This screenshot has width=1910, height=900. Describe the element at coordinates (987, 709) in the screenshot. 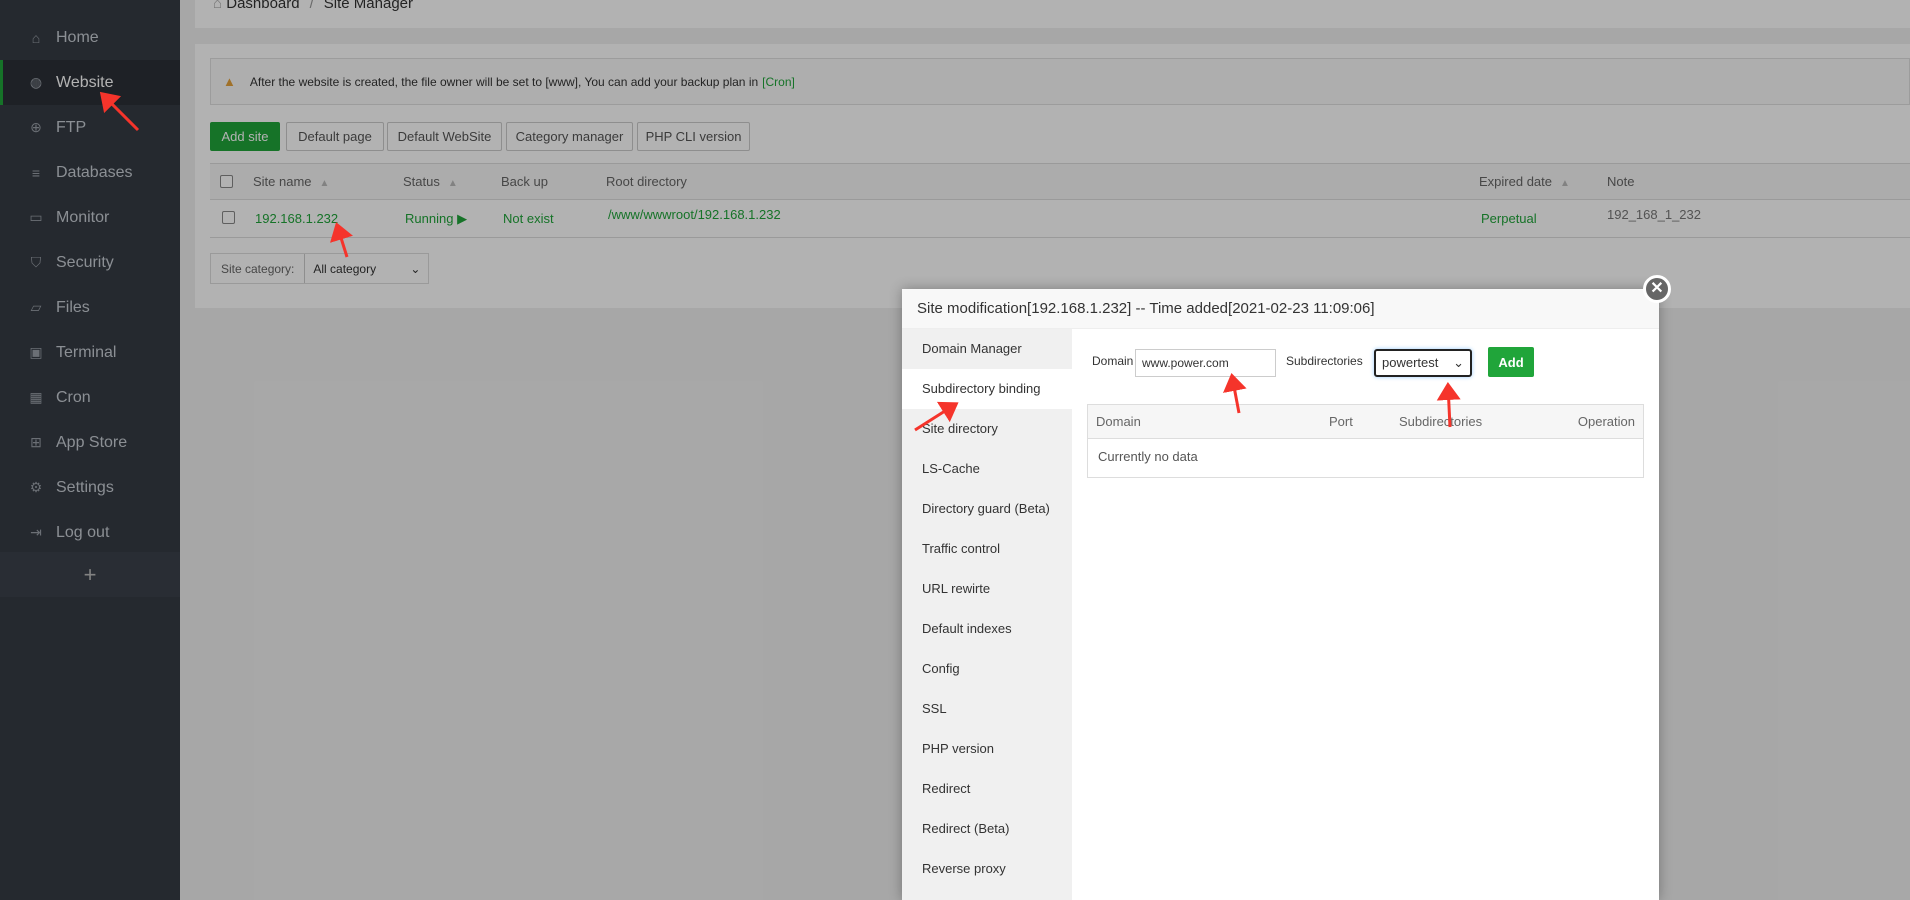

I see `nav-ssl: SSL` at that location.